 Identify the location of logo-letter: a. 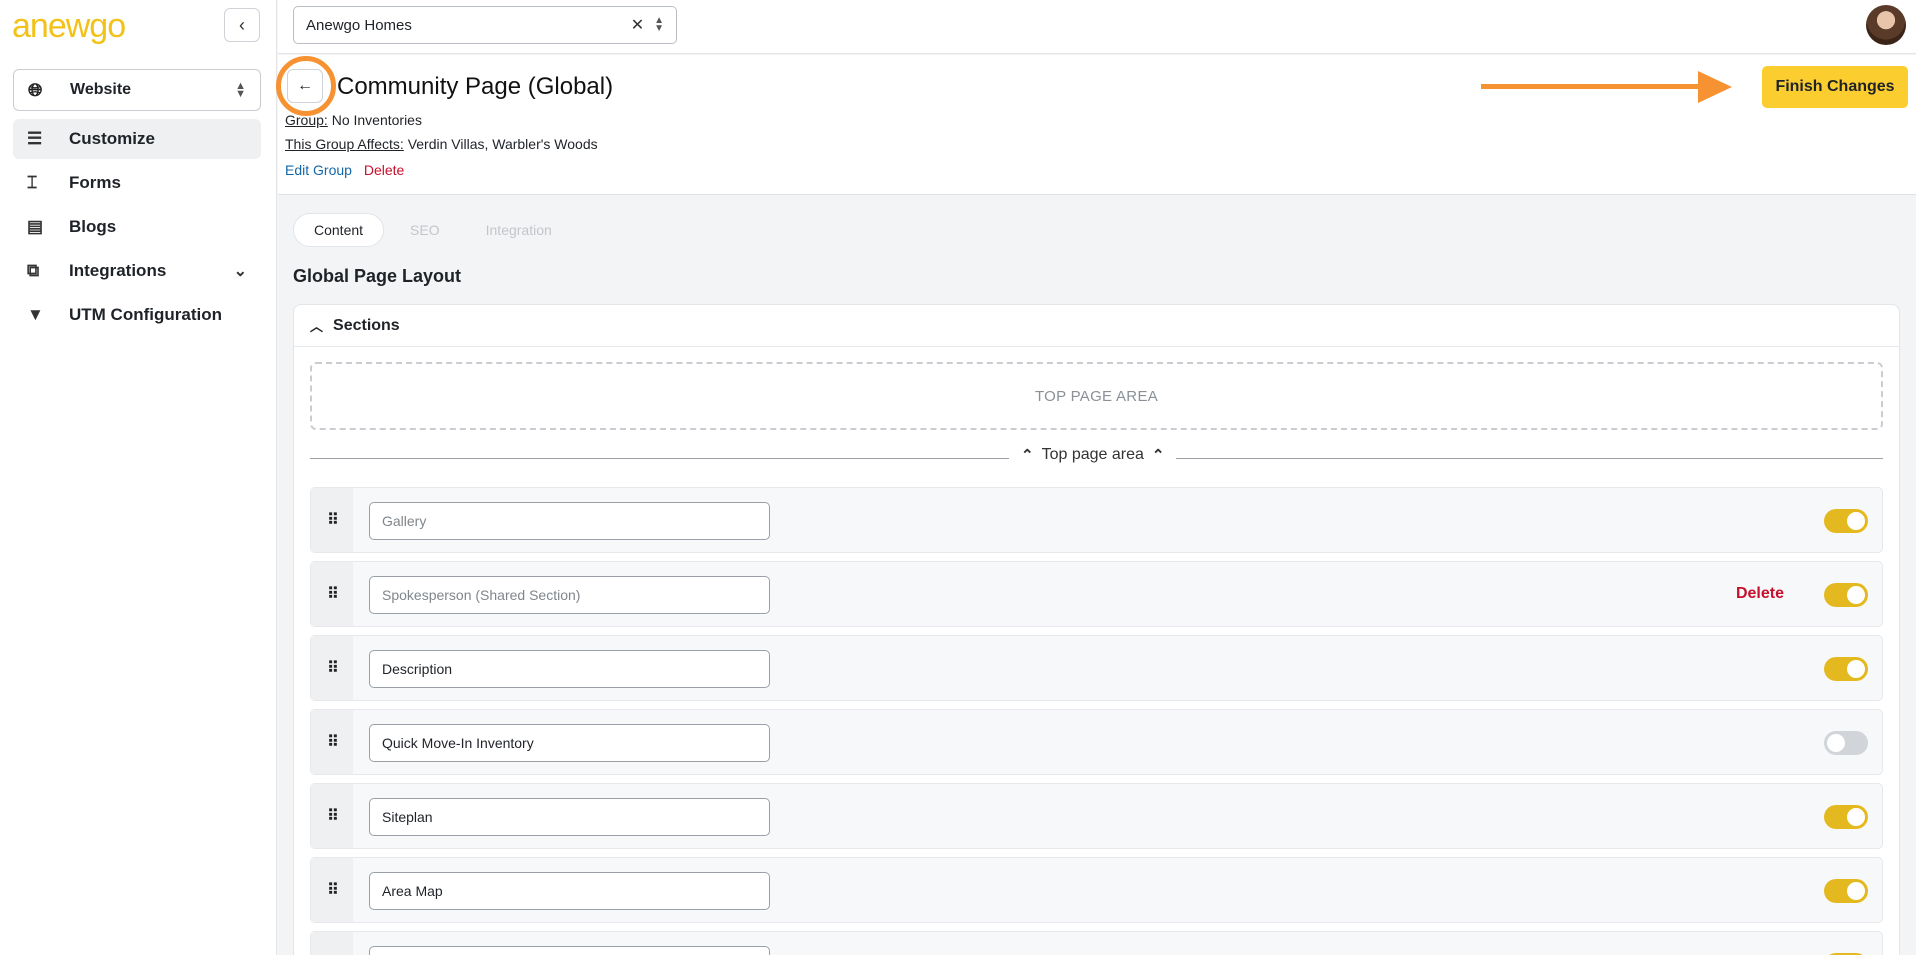
(21, 26).